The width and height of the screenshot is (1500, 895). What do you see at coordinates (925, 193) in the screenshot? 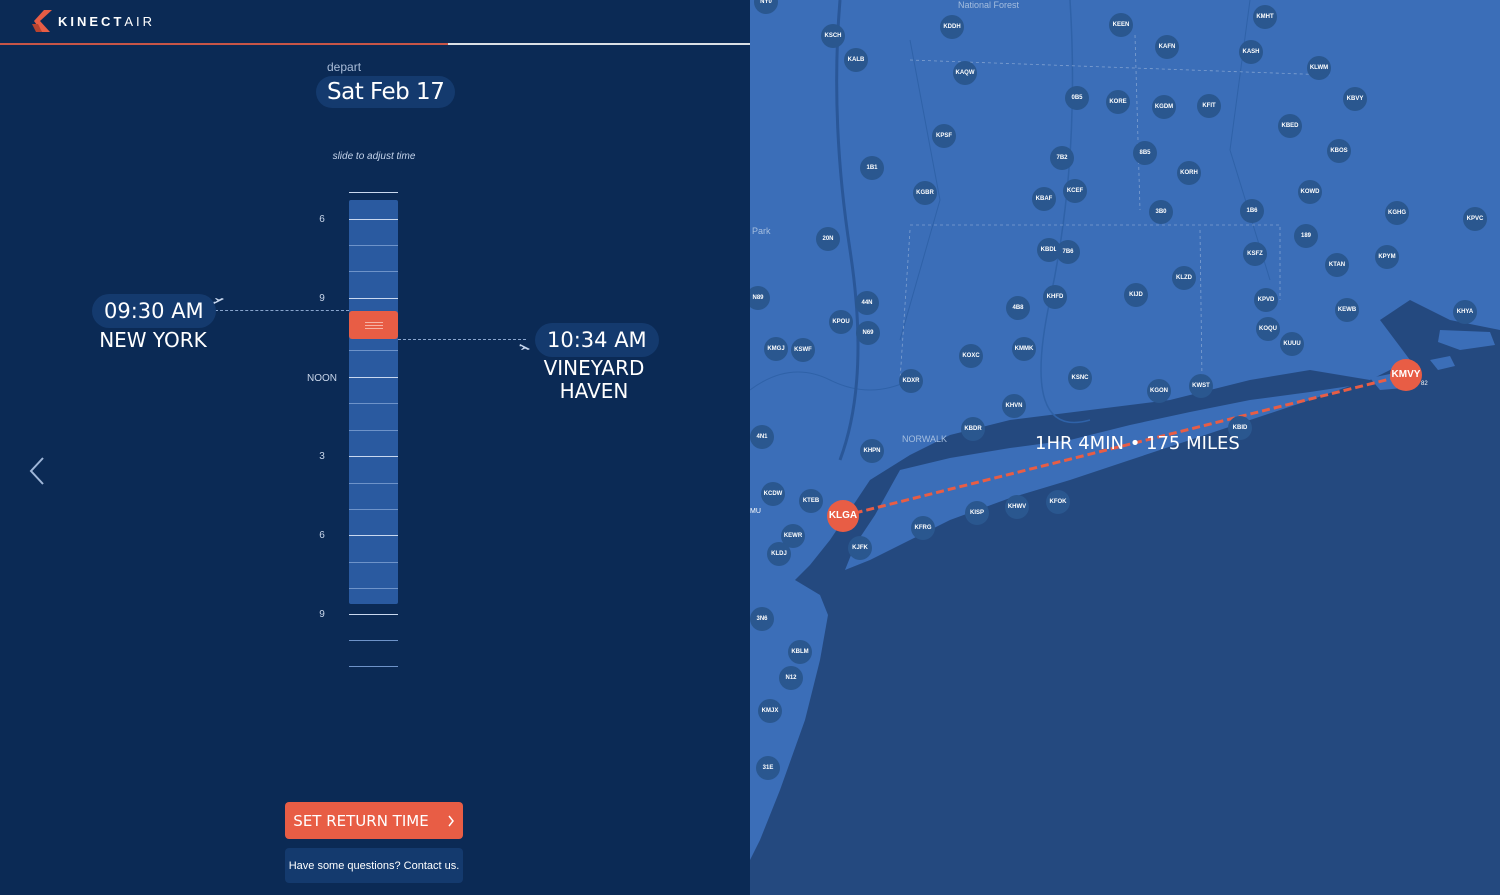
I see `airport-marker: KGBR` at bounding box center [925, 193].